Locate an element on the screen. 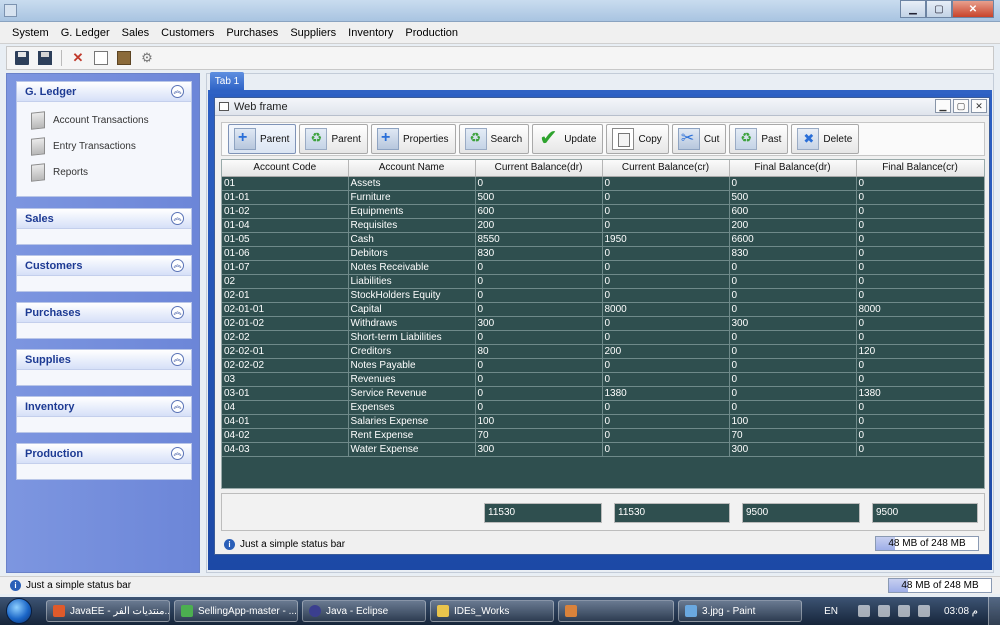 This screenshot has width=1000, height=625. table-row: 03 Revenues 0 0 0 0 is located at coordinates (603, 379).